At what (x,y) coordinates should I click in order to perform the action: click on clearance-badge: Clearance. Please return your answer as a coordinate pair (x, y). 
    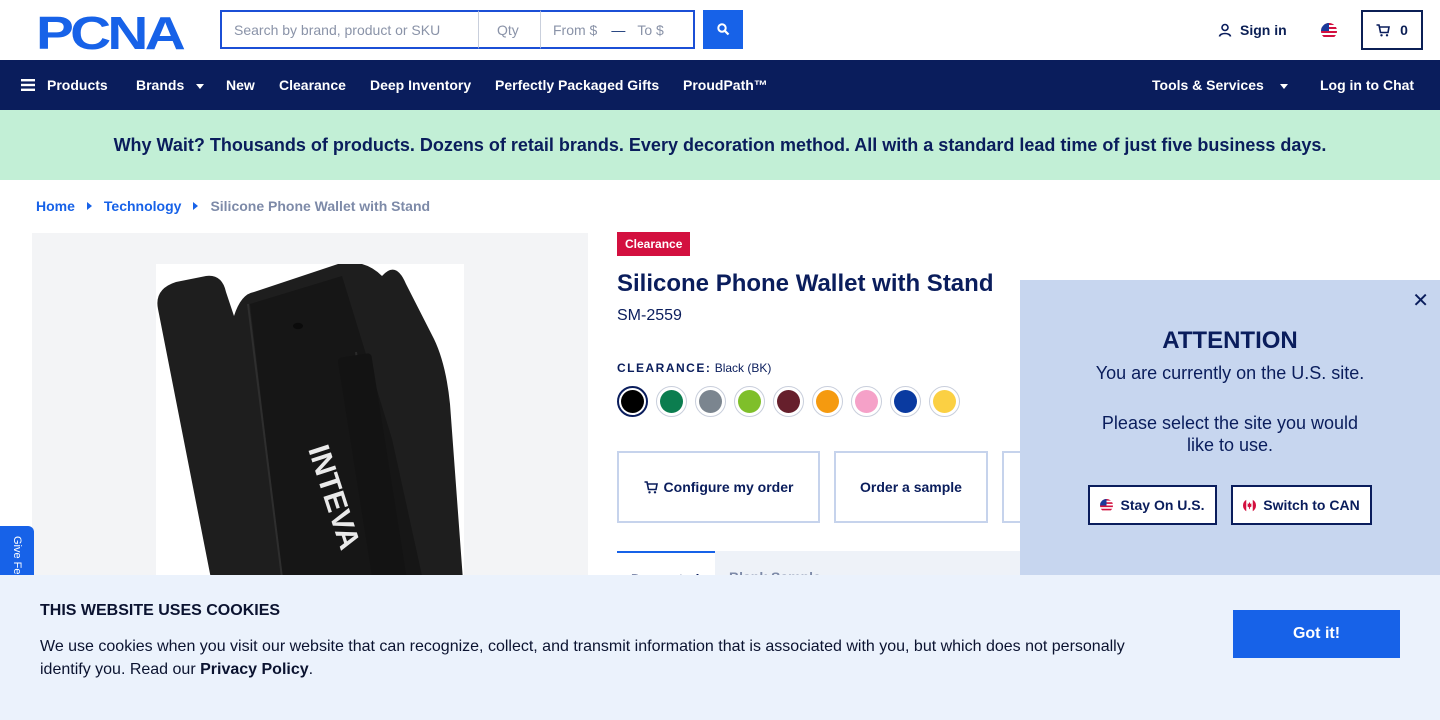
    Looking at the image, I should click on (654, 244).